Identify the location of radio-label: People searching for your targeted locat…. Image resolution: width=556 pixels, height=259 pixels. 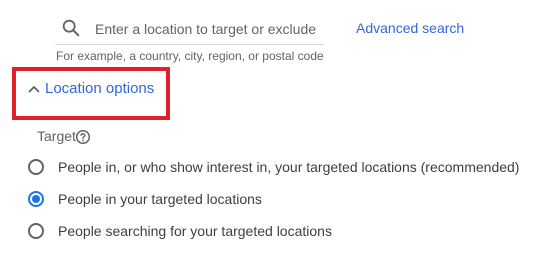
(195, 231).